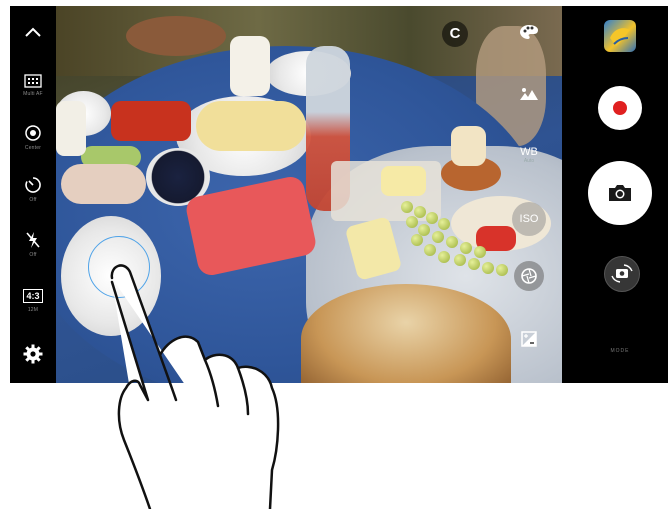 The height and width of the screenshot is (509, 672). I want to click on focus-mode-label: Multi AF, so click(33, 94).